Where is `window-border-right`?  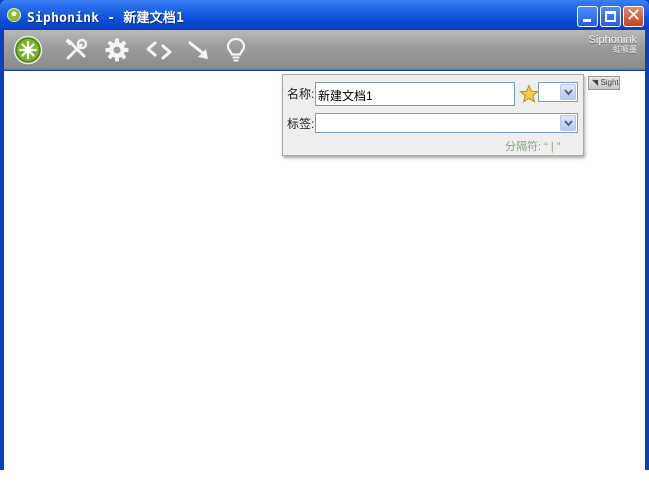 window-border-right is located at coordinates (647, 250).